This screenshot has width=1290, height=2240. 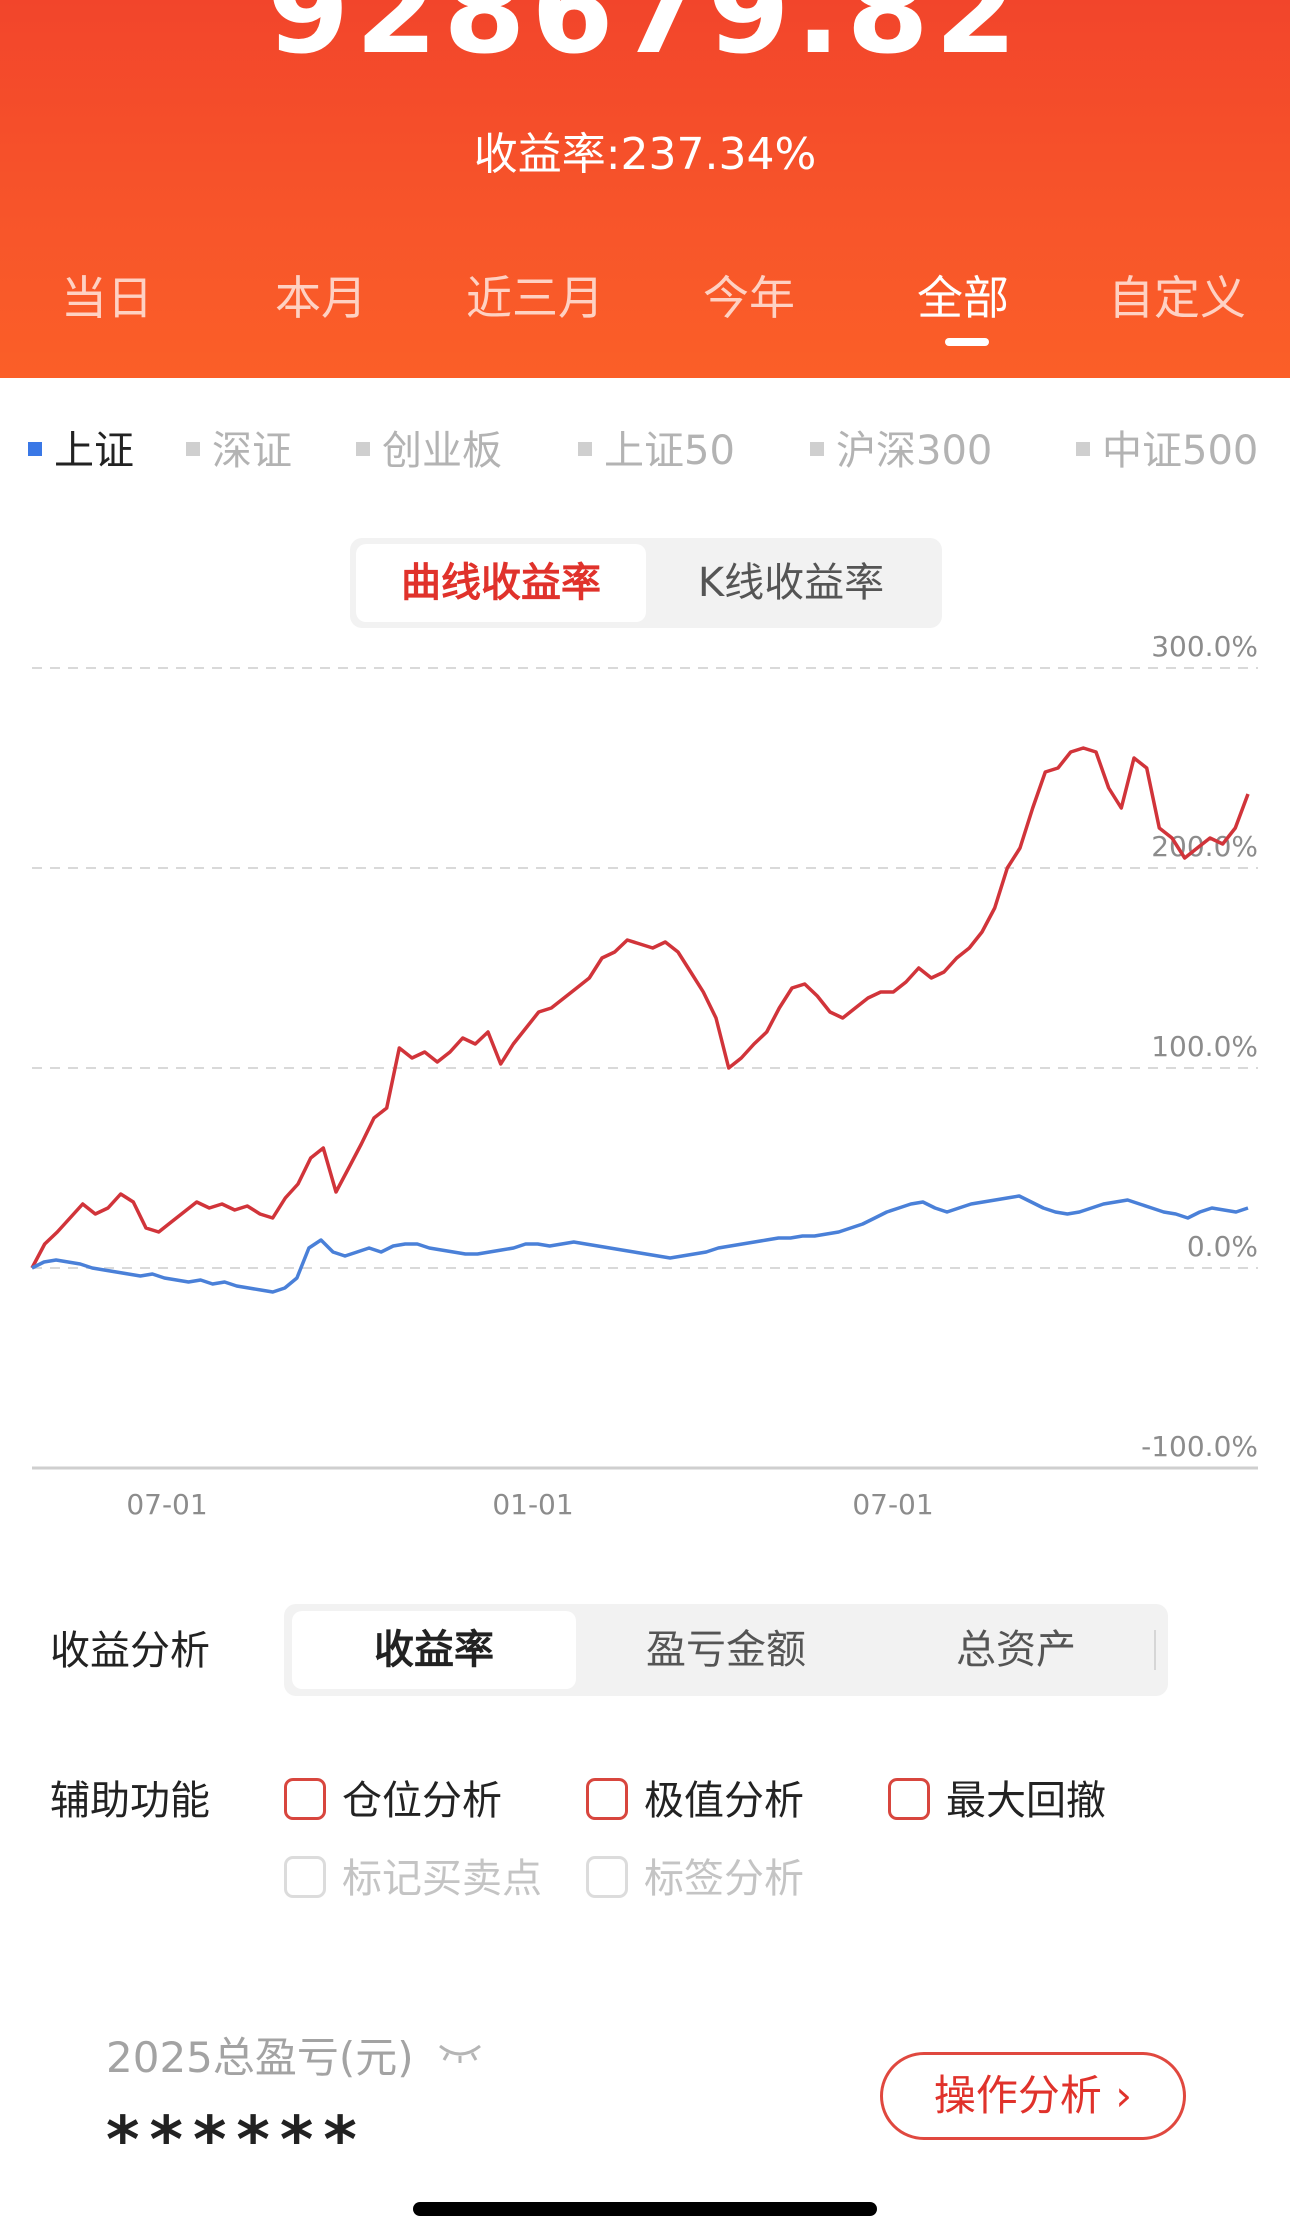 I want to click on x-tick-label: 01-01, so click(x=532, y=1504).